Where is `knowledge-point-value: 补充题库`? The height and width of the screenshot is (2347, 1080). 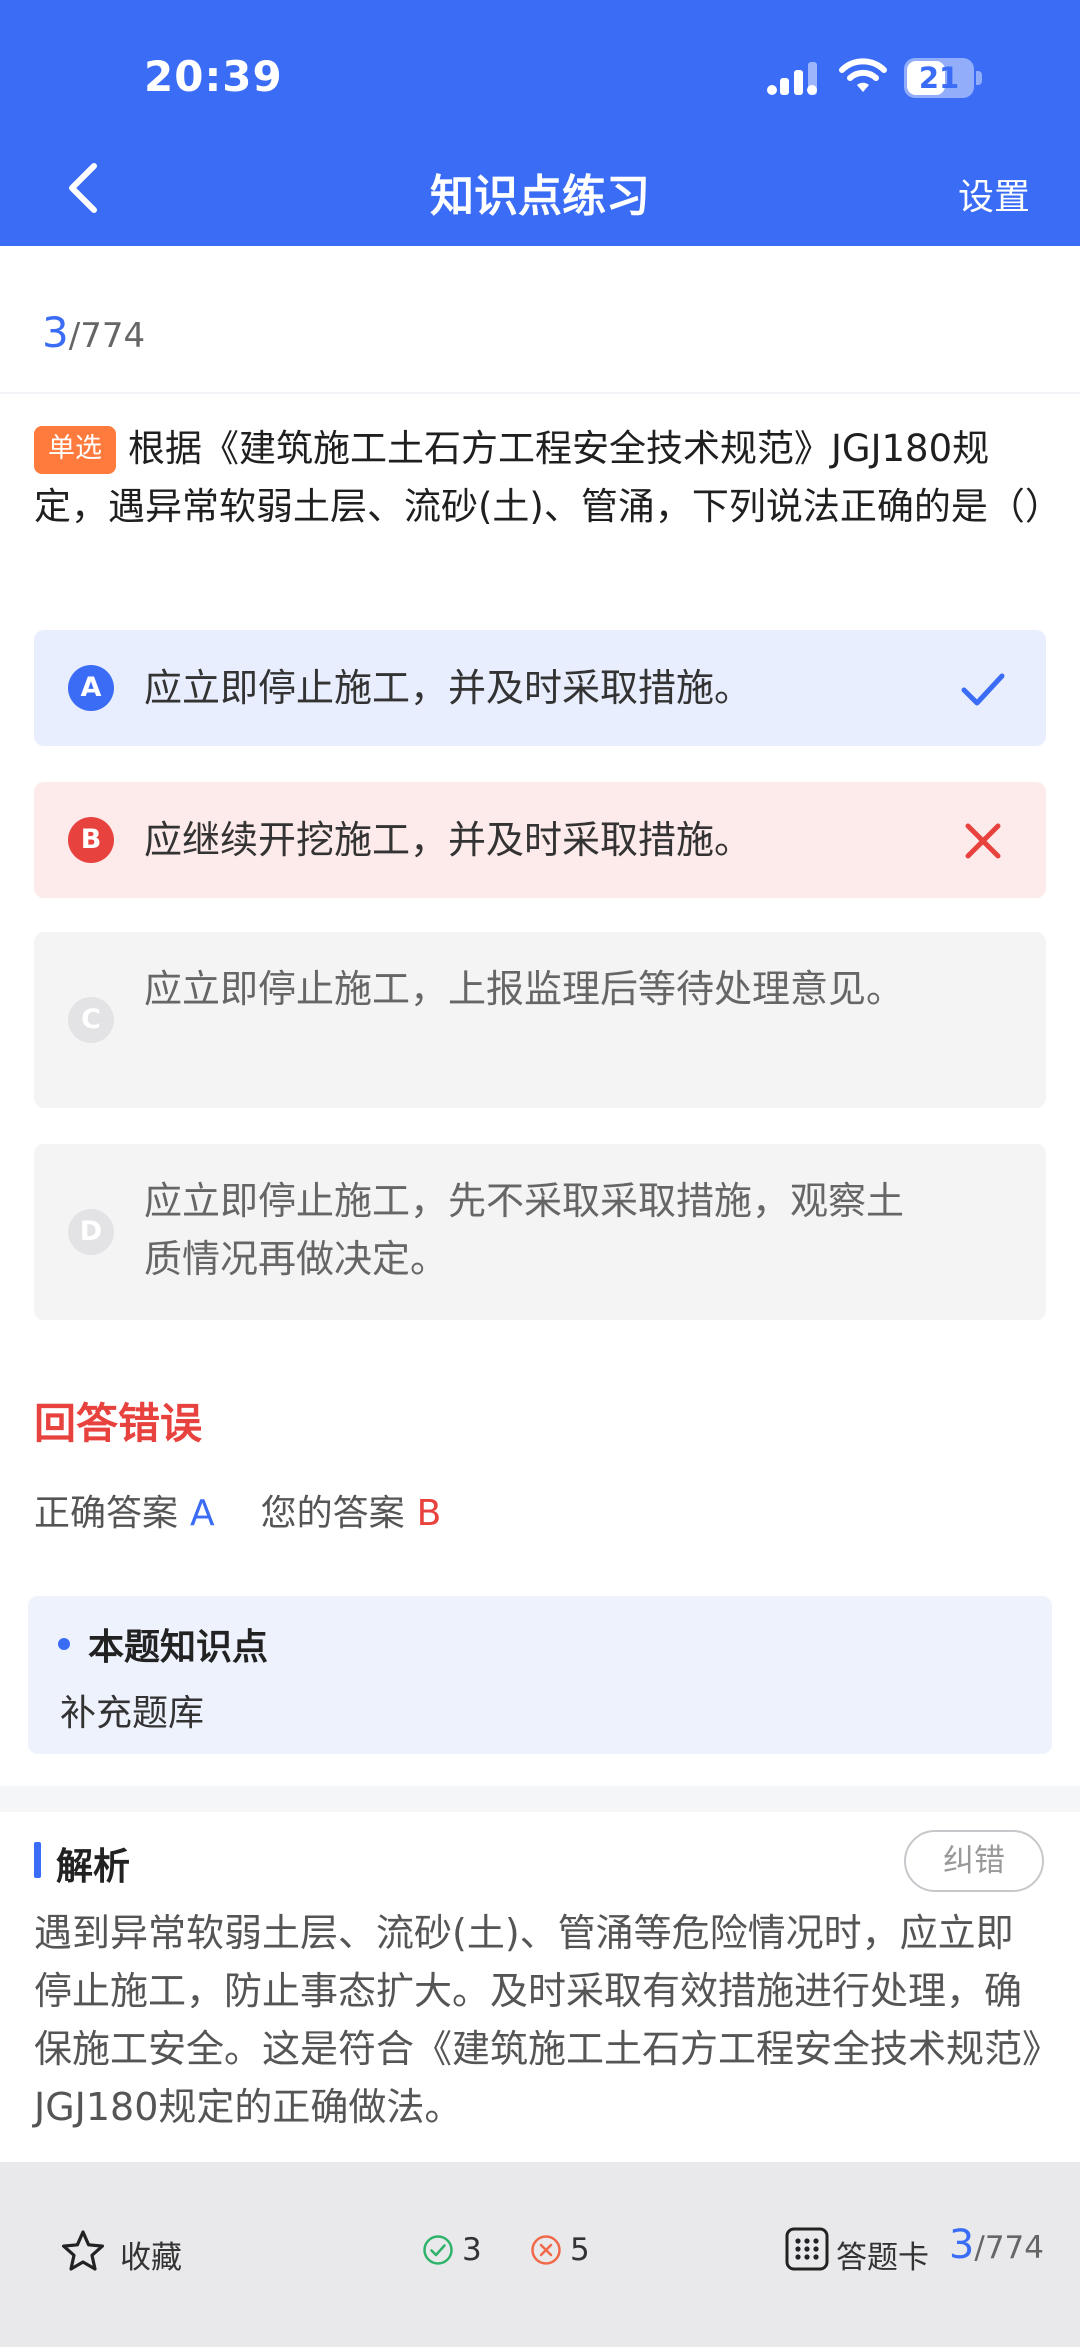 knowledge-point-value: 补充题库 is located at coordinates (132, 1713).